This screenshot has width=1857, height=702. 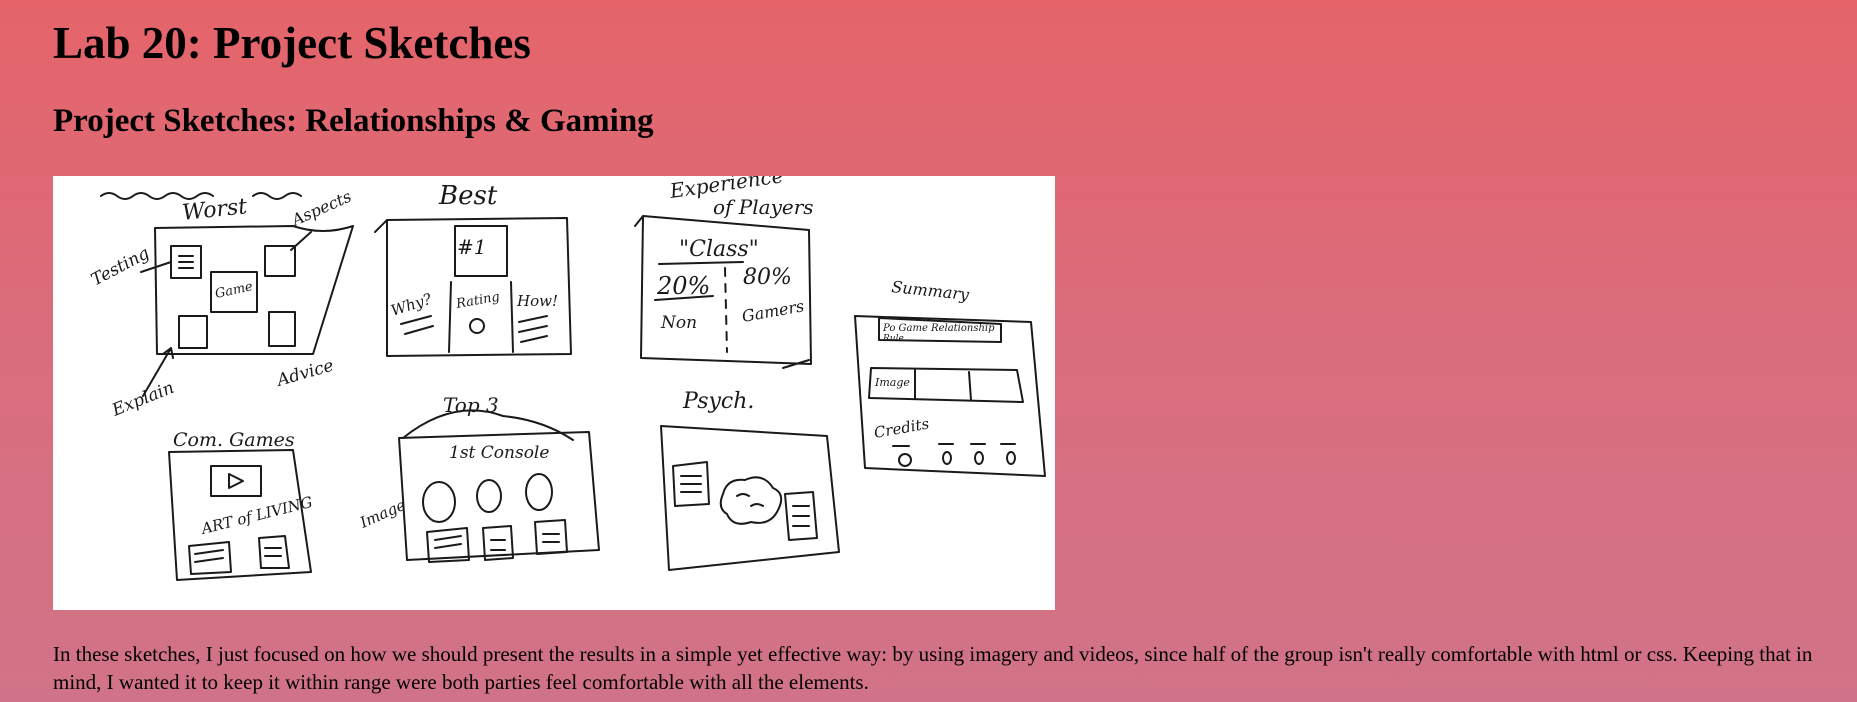 I want to click on label-80pct: 80%, so click(x=767, y=277).